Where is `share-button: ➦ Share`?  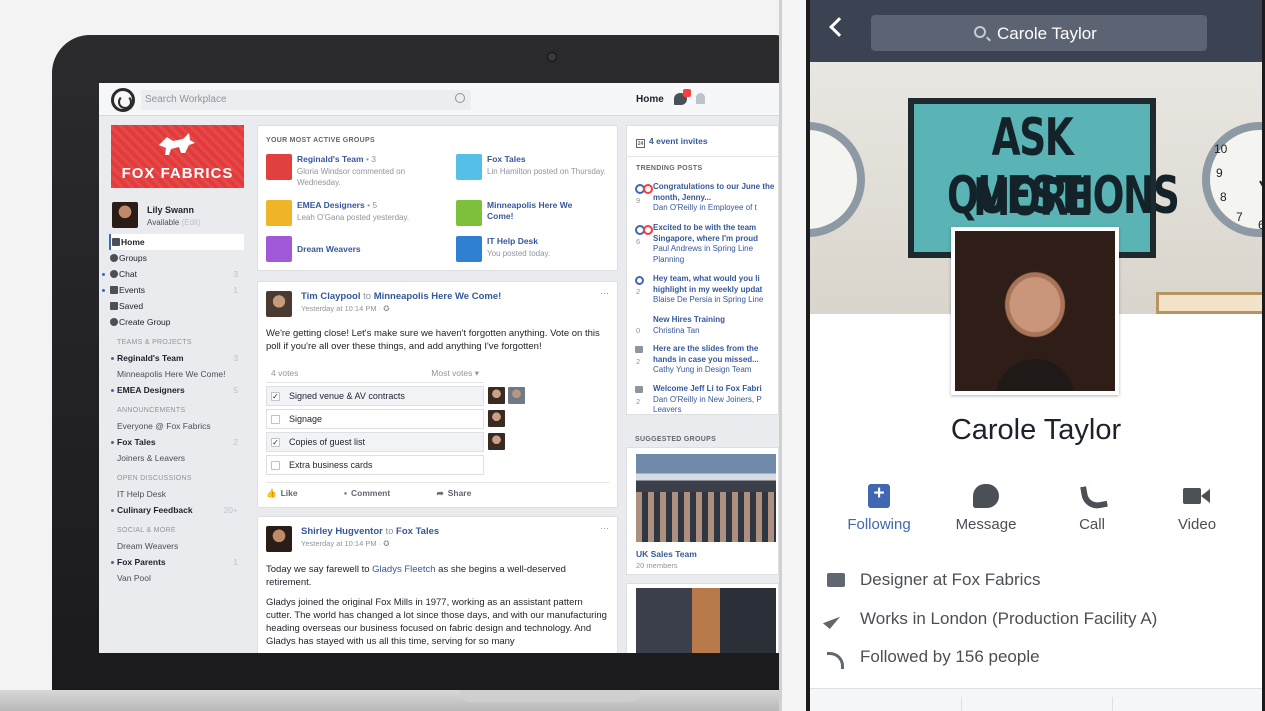
share-button: ➦ Share is located at coordinates (465, 493).